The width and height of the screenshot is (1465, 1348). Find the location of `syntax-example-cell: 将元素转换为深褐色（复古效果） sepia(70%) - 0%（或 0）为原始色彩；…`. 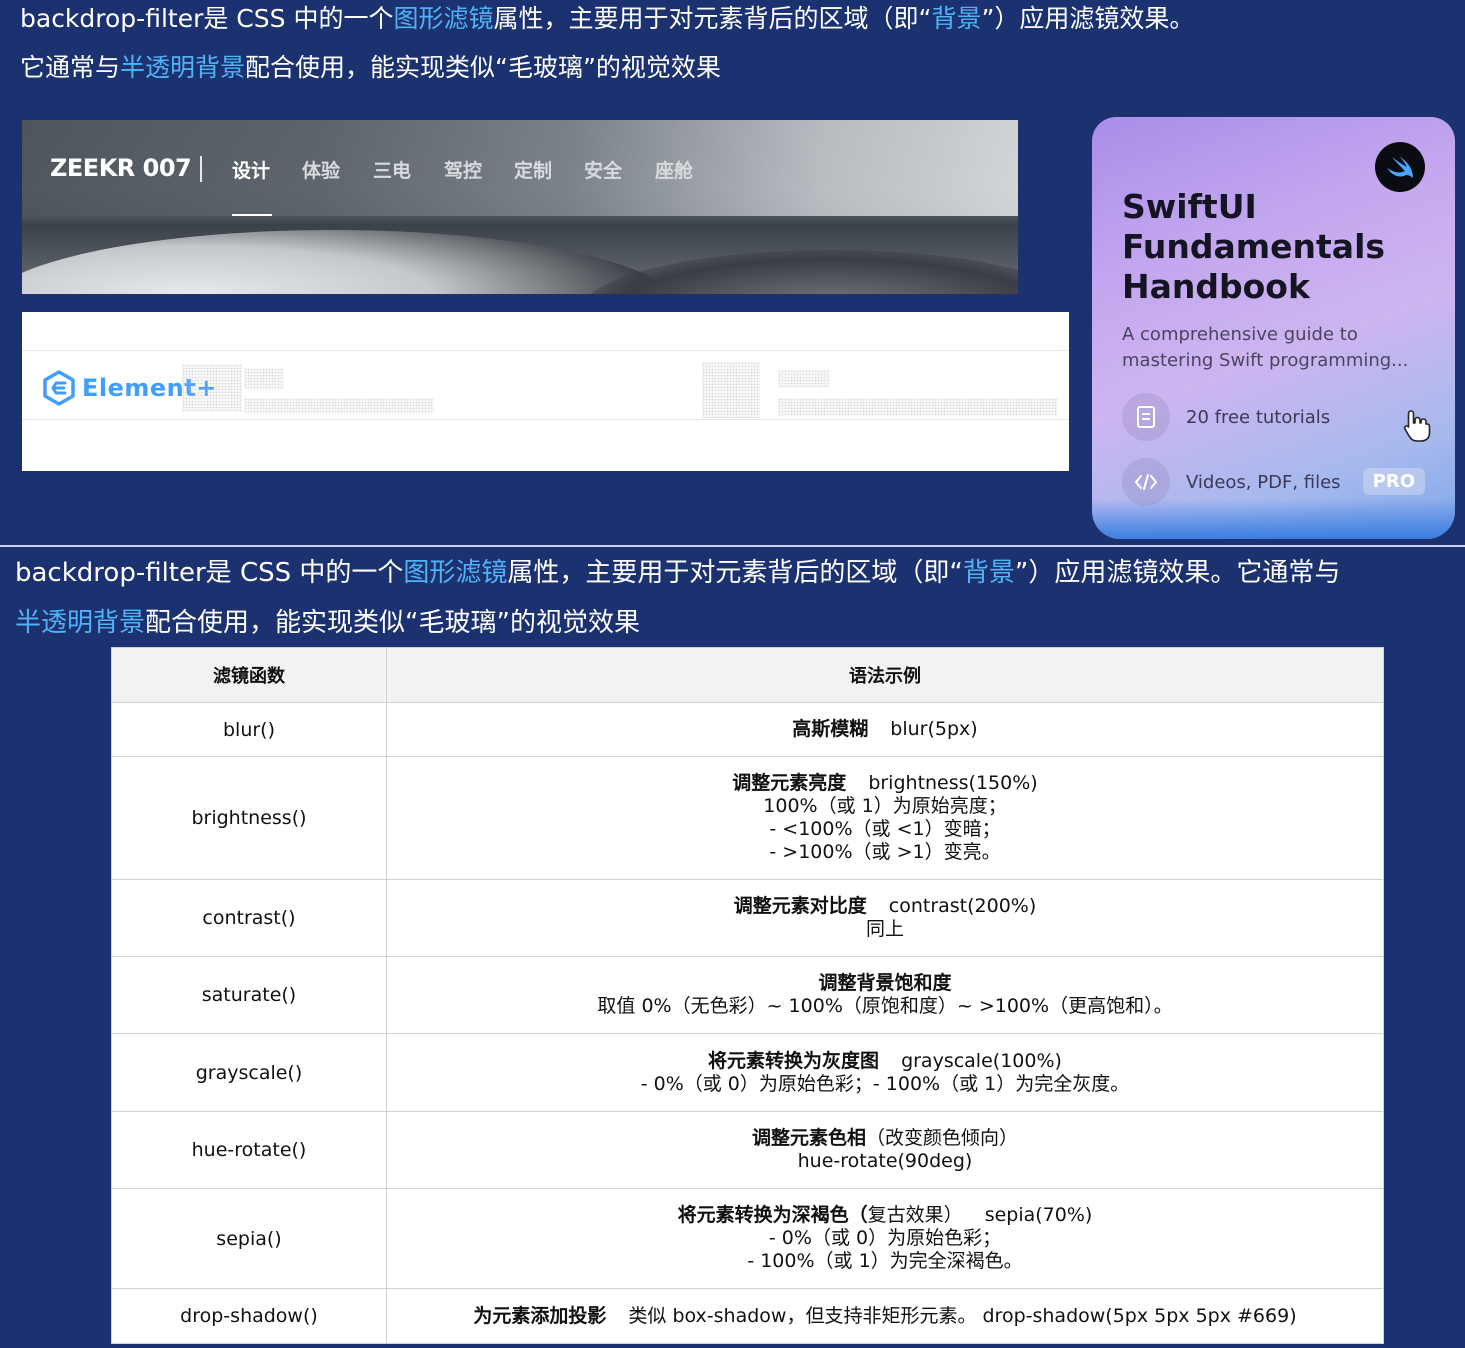

syntax-example-cell: 将元素转换为深褐色（复古效果） sepia(70%) - 0%（或 0）为原始色彩；… is located at coordinates (885, 1238).